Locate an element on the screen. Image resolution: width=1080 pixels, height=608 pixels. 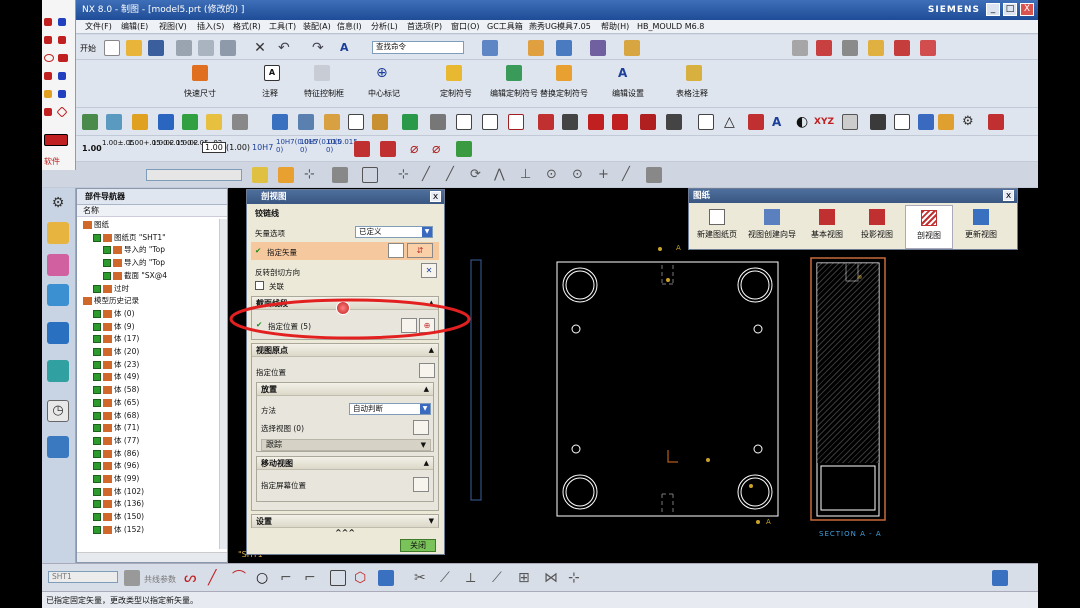
tool-21-icon is located at coordinates (620, 122).